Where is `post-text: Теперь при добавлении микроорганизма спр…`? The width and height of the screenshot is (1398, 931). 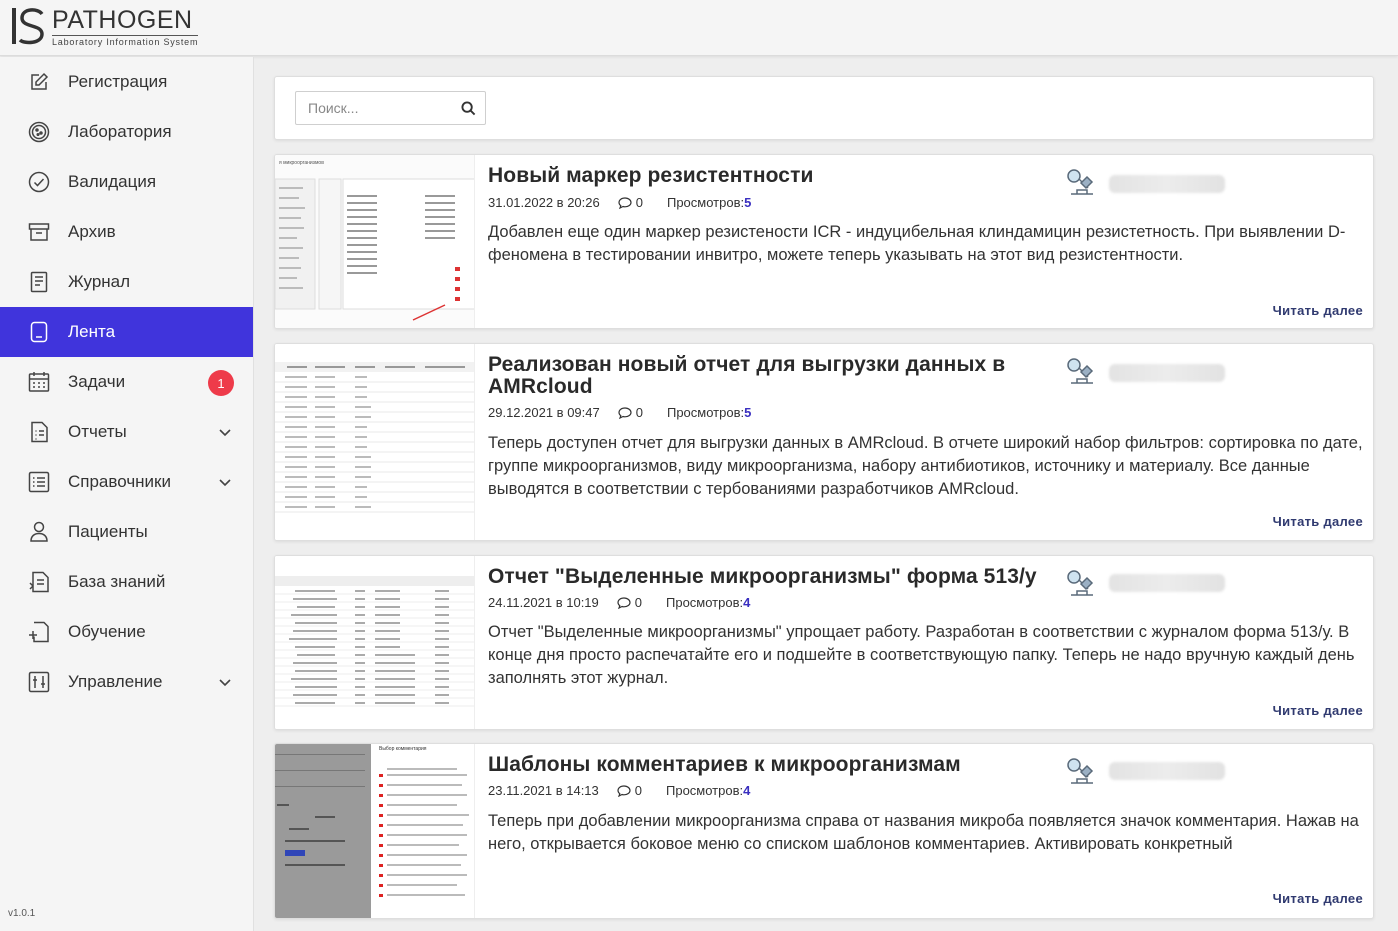 post-text: Теперь при добавлении микроорганизма спр… is located at coordinates (923, 832).